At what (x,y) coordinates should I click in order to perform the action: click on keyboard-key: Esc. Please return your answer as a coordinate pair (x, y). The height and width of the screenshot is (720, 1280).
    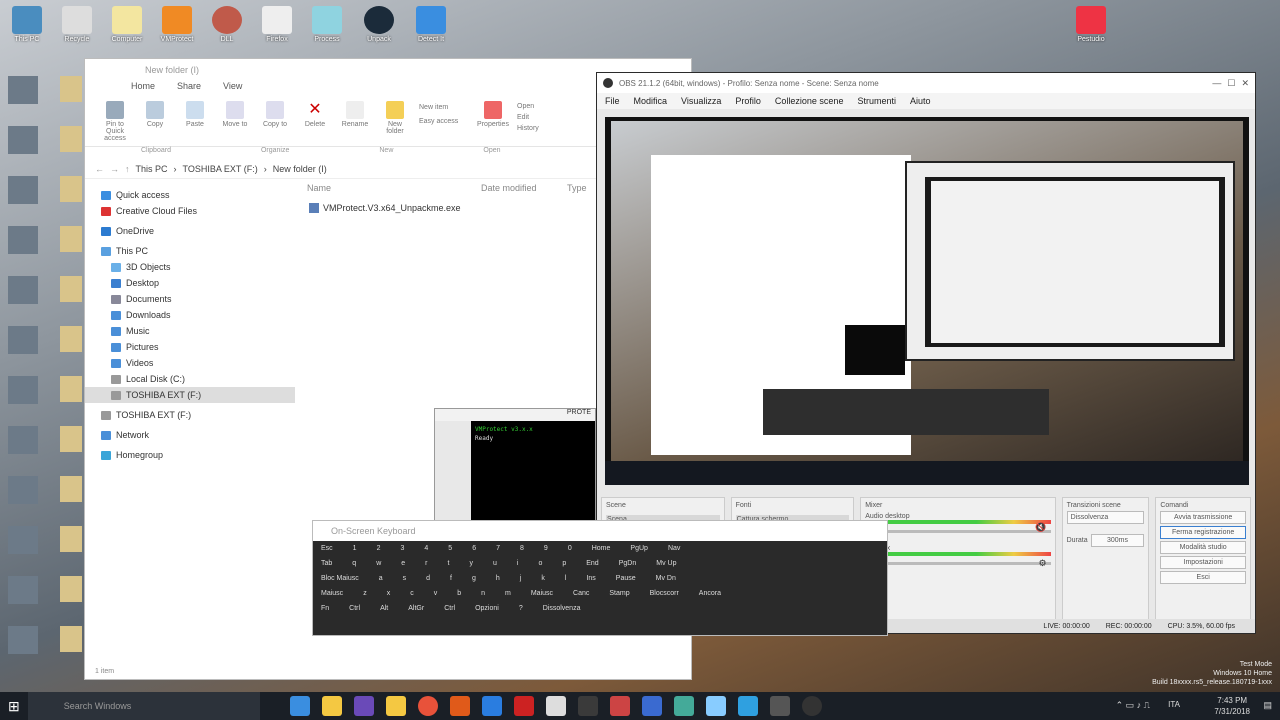
    Looking at the image, I should click on (327, 548).